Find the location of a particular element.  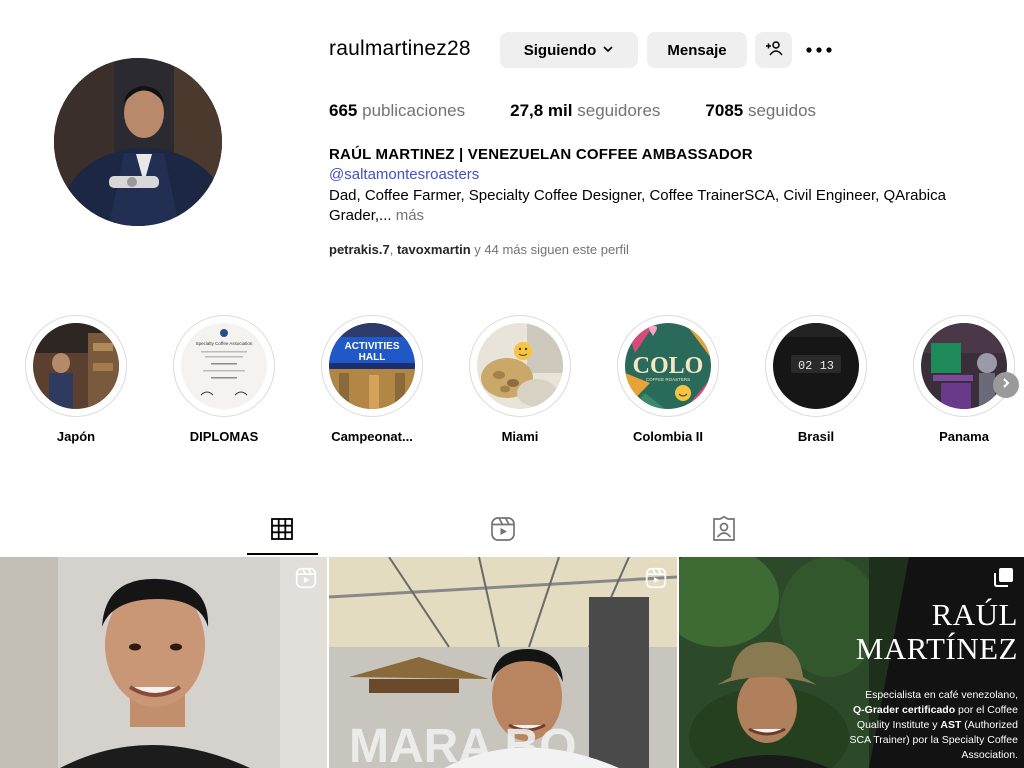

highlight-cover: COLO COFFEE ROASTERS is located at coordinates (668, 366).